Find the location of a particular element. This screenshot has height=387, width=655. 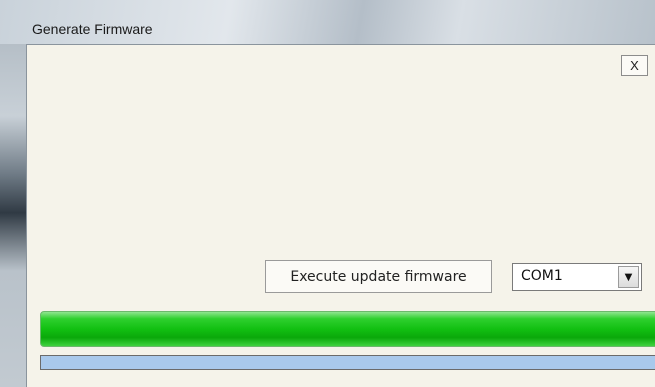

close-icon: X is located at coordinates (634, 65).